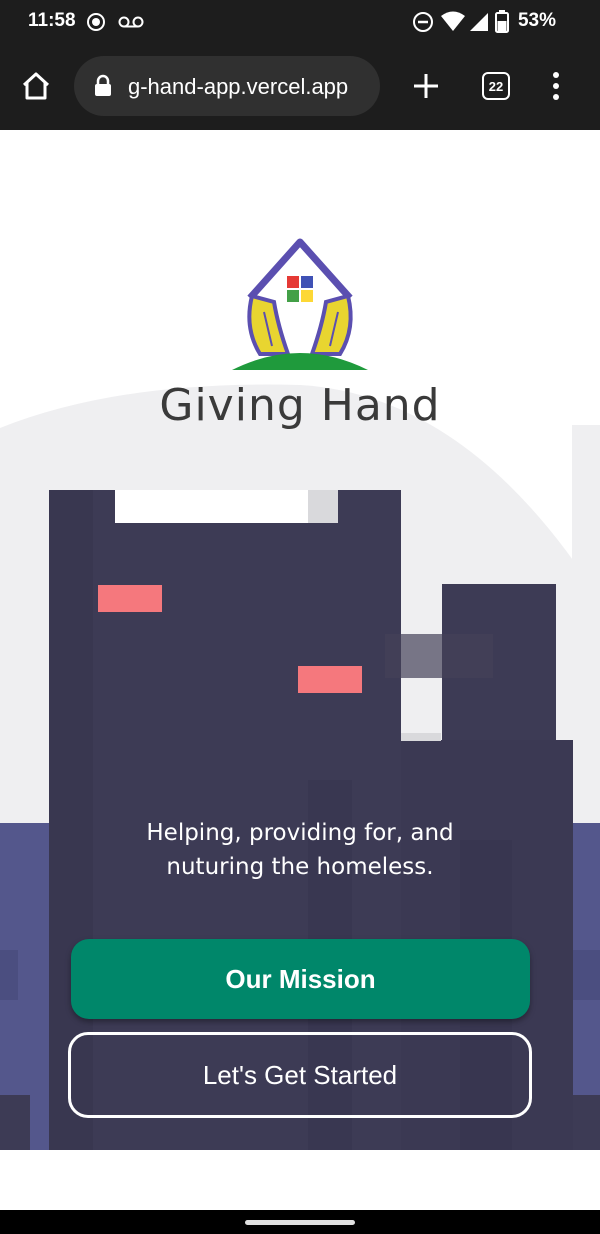 The width and height of the screenshot is (600, 1234). What do you see at coordinates (52, 20) in the screenshot?
I see `status-time: 11:58` at bounding box center [52, 20].